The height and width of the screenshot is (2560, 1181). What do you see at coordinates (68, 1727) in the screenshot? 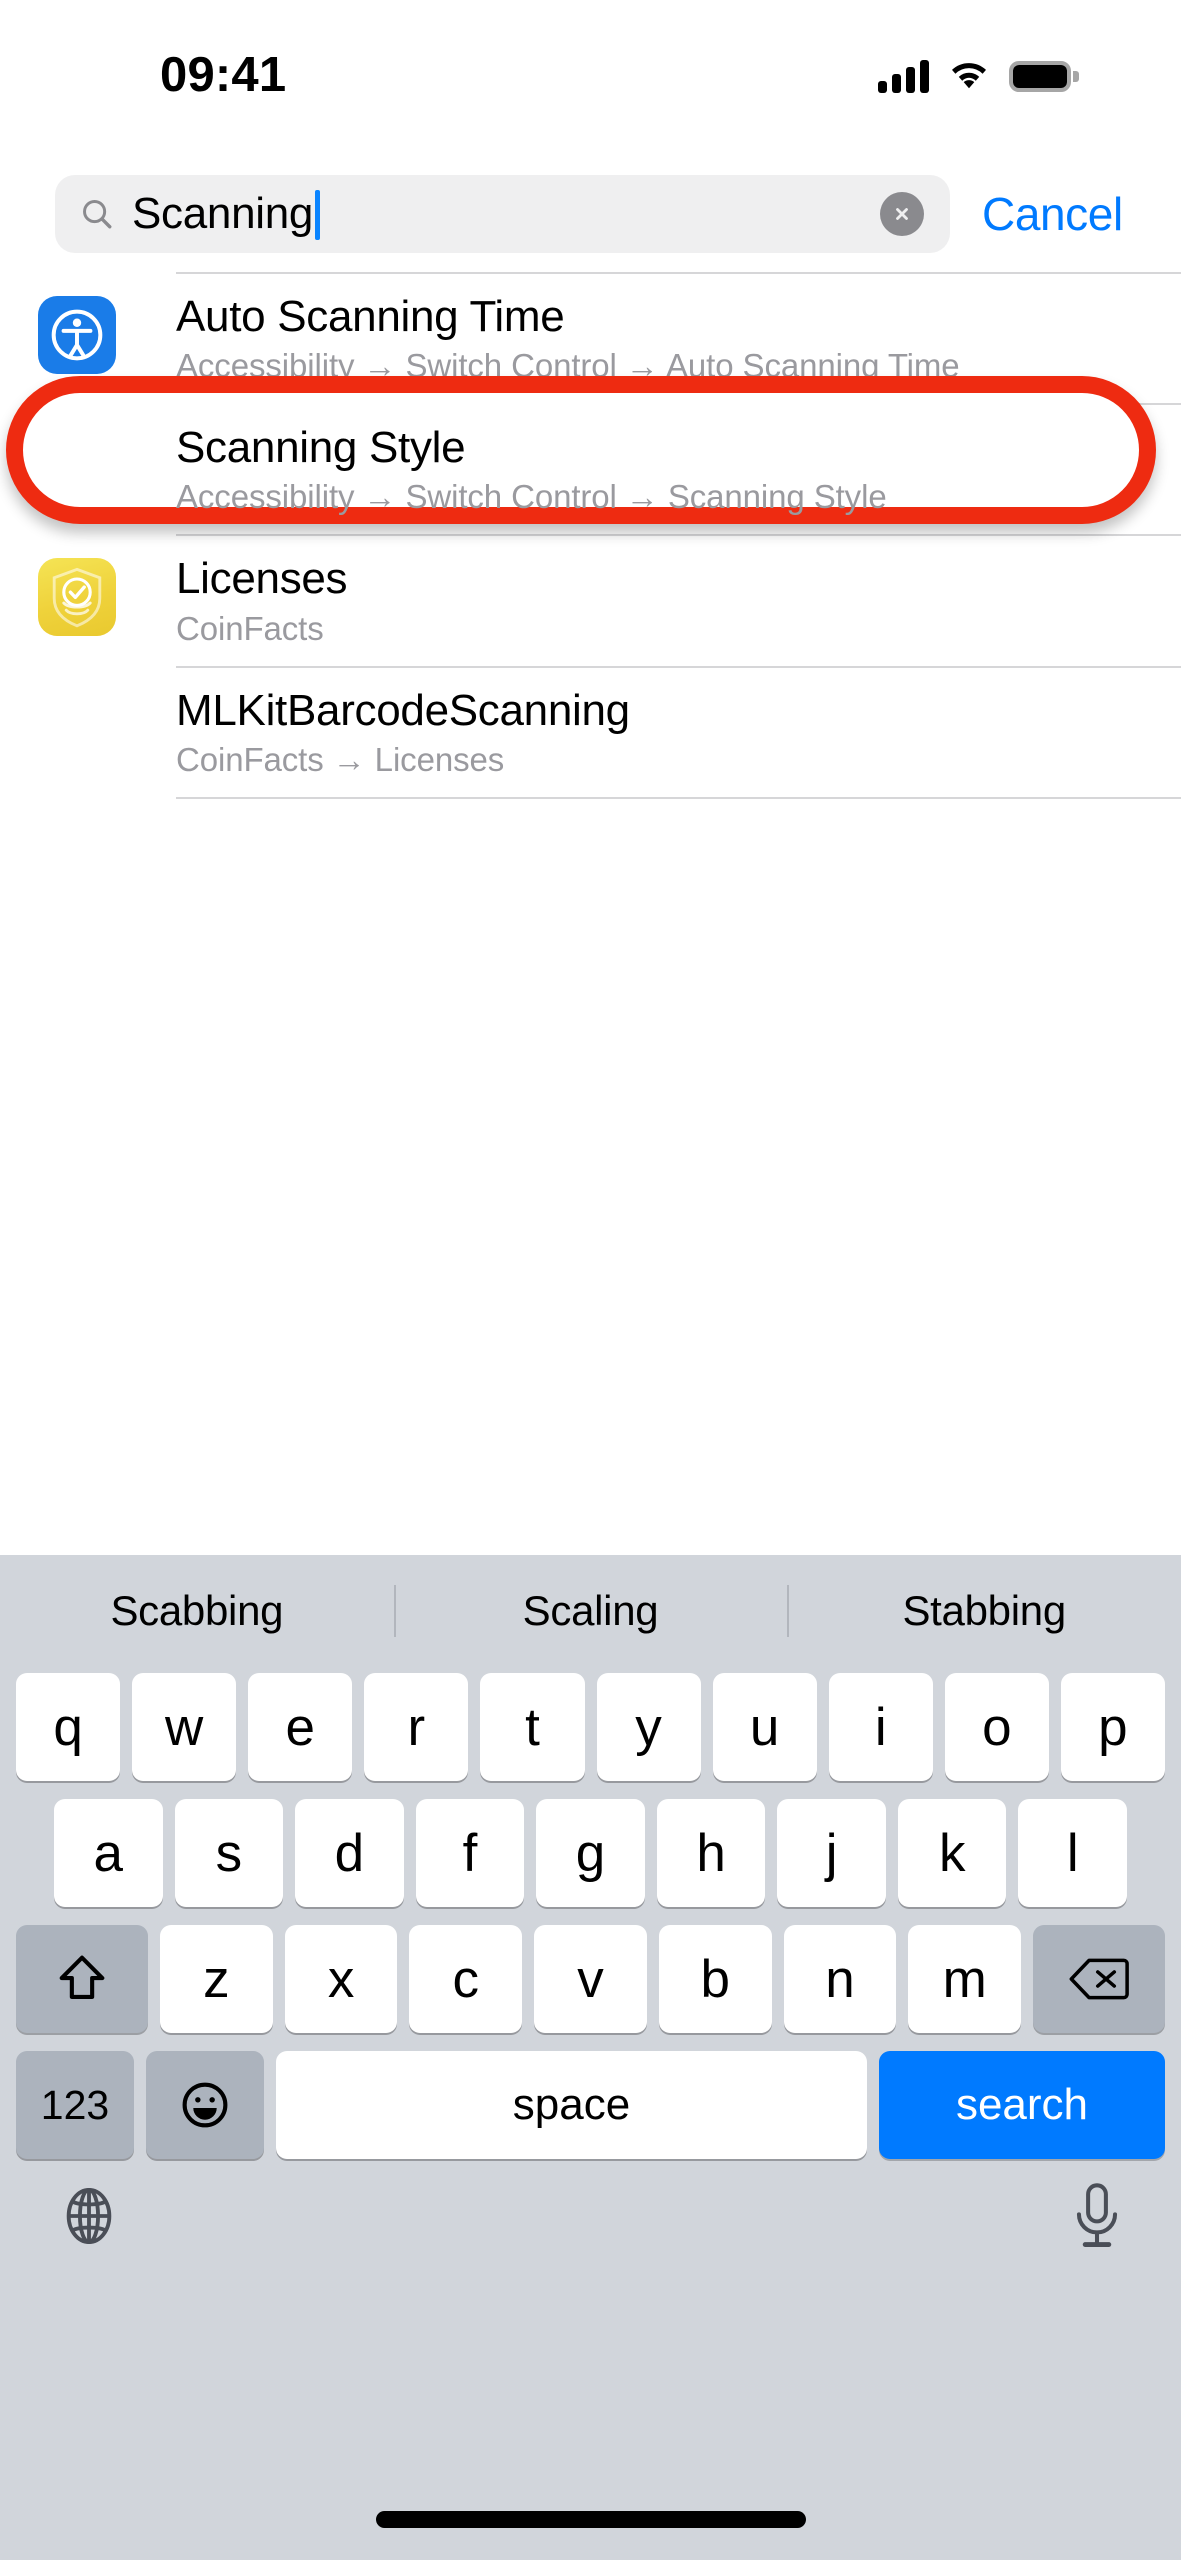
I see `key-q: q` at bounding box center [68, 1727].